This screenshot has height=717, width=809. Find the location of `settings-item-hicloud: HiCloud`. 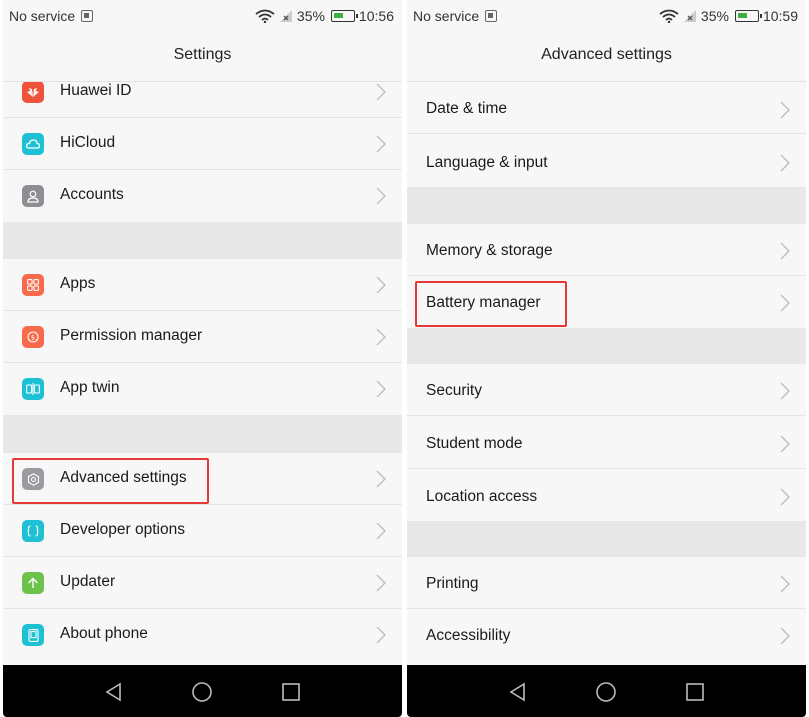

settings-item-hicloud: HiCloud is located at coordinates (202, 144).